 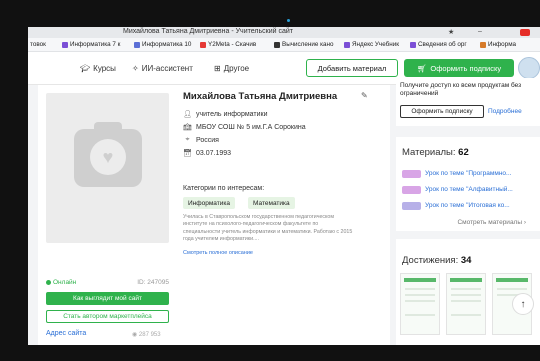 I want to click on views-value: 287 953, so click(x=149, y=335).